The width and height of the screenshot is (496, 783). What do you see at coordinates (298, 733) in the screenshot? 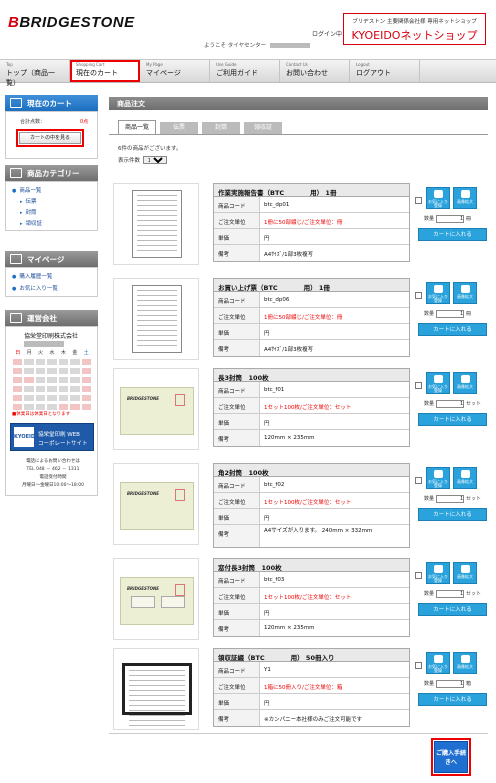
I see `footer-divider` at bounding box center [298, 733].